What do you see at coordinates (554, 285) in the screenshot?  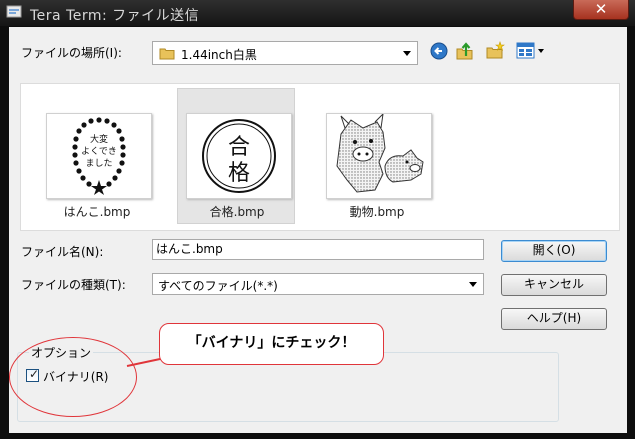 I see `cancel-button: キャンセル` at bounding box center [554, 285].